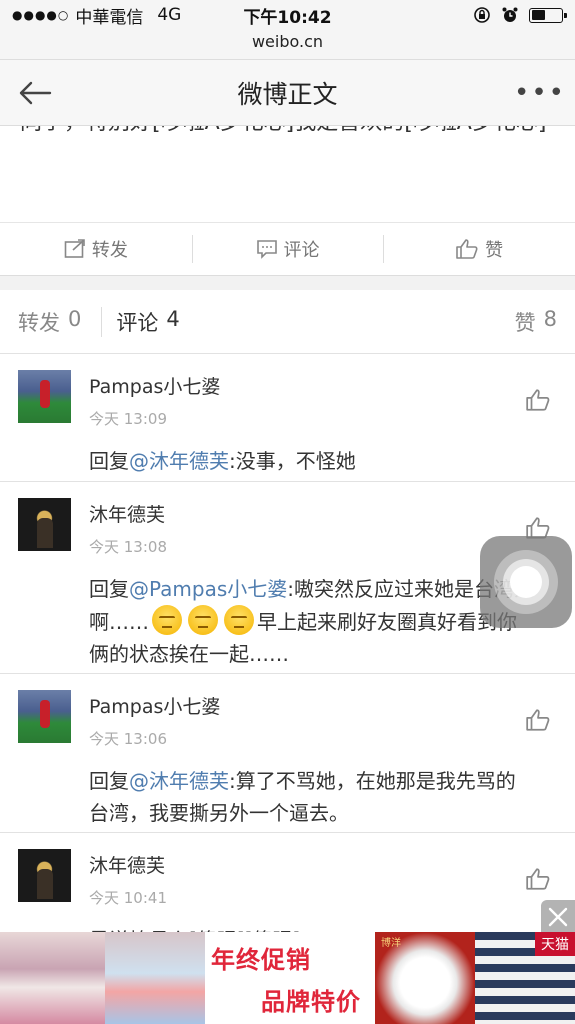  I want to click on post-actions: 转发 评论 赞, so click(287, 249).